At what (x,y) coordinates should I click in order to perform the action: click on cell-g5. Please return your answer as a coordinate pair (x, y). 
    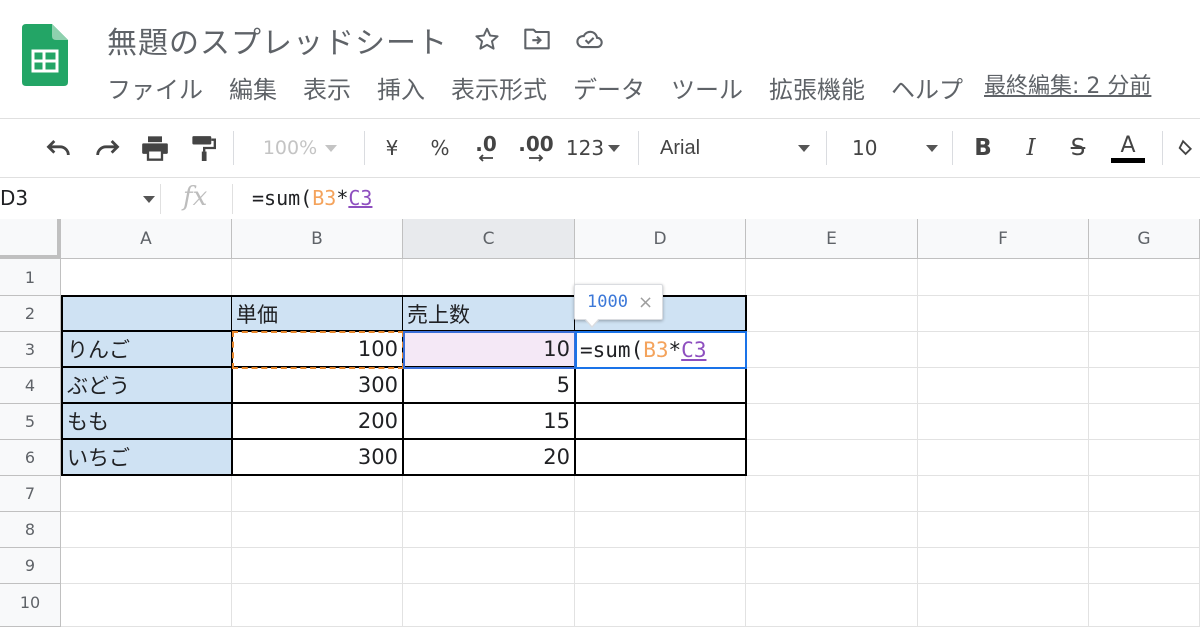
    Looking at the image, I should click on (1144, 422).